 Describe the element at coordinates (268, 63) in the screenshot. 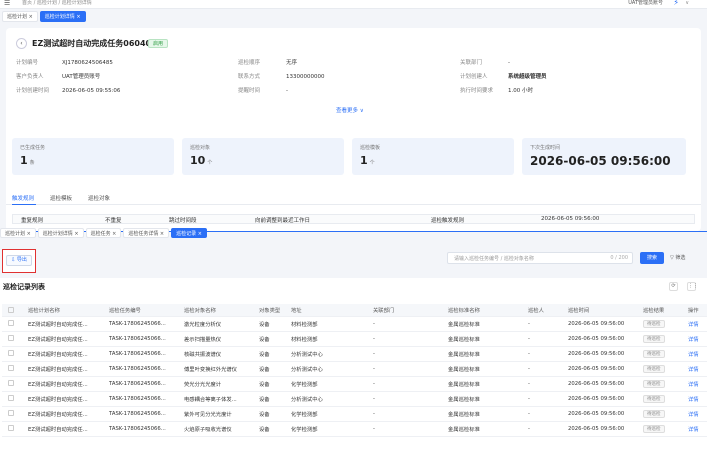

I see `field-order: 巡检顺序 无序` at that location.